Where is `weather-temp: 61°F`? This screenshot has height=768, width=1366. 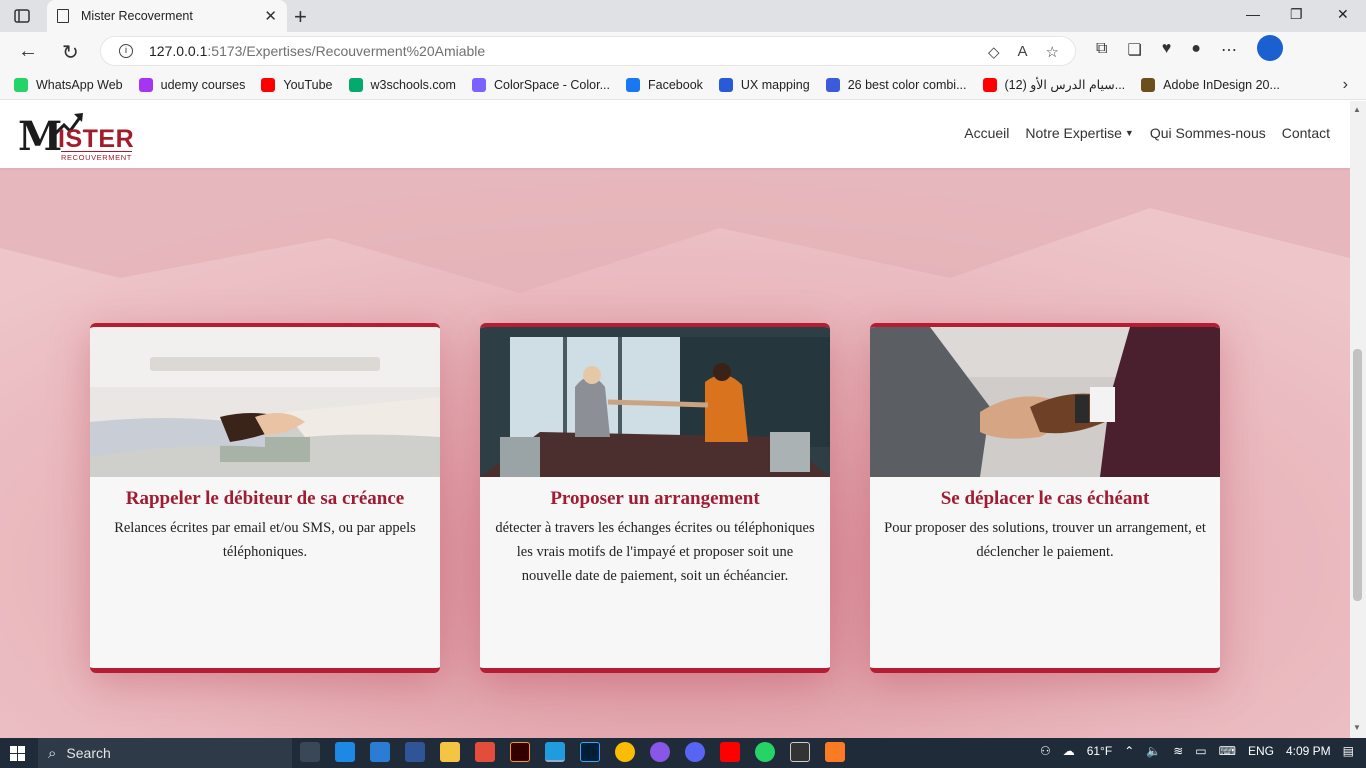
weather-temp: 61°F is located at coordinates (1099, 751).